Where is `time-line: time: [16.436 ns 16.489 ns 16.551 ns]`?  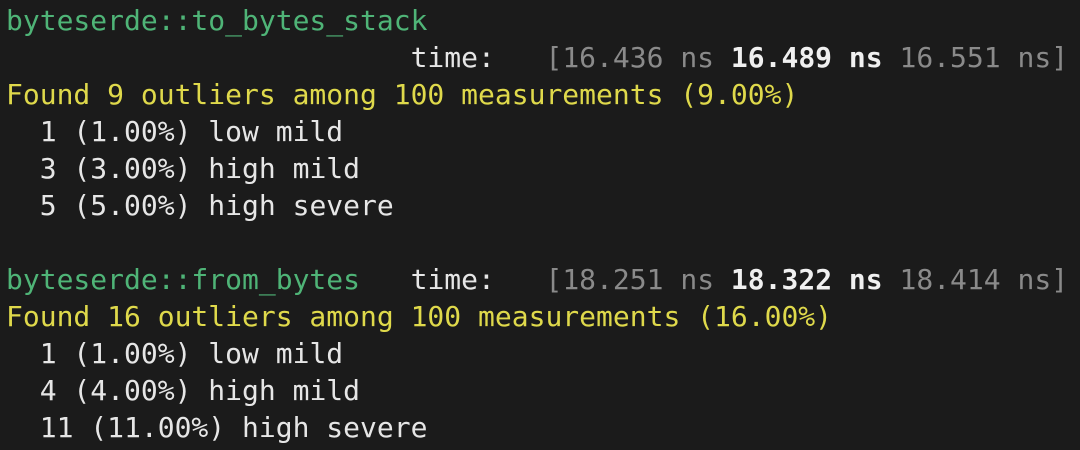
time-line: time: [16.436 ns 16.489 ns 16.551 ns] is located at coordinates (543, 57).